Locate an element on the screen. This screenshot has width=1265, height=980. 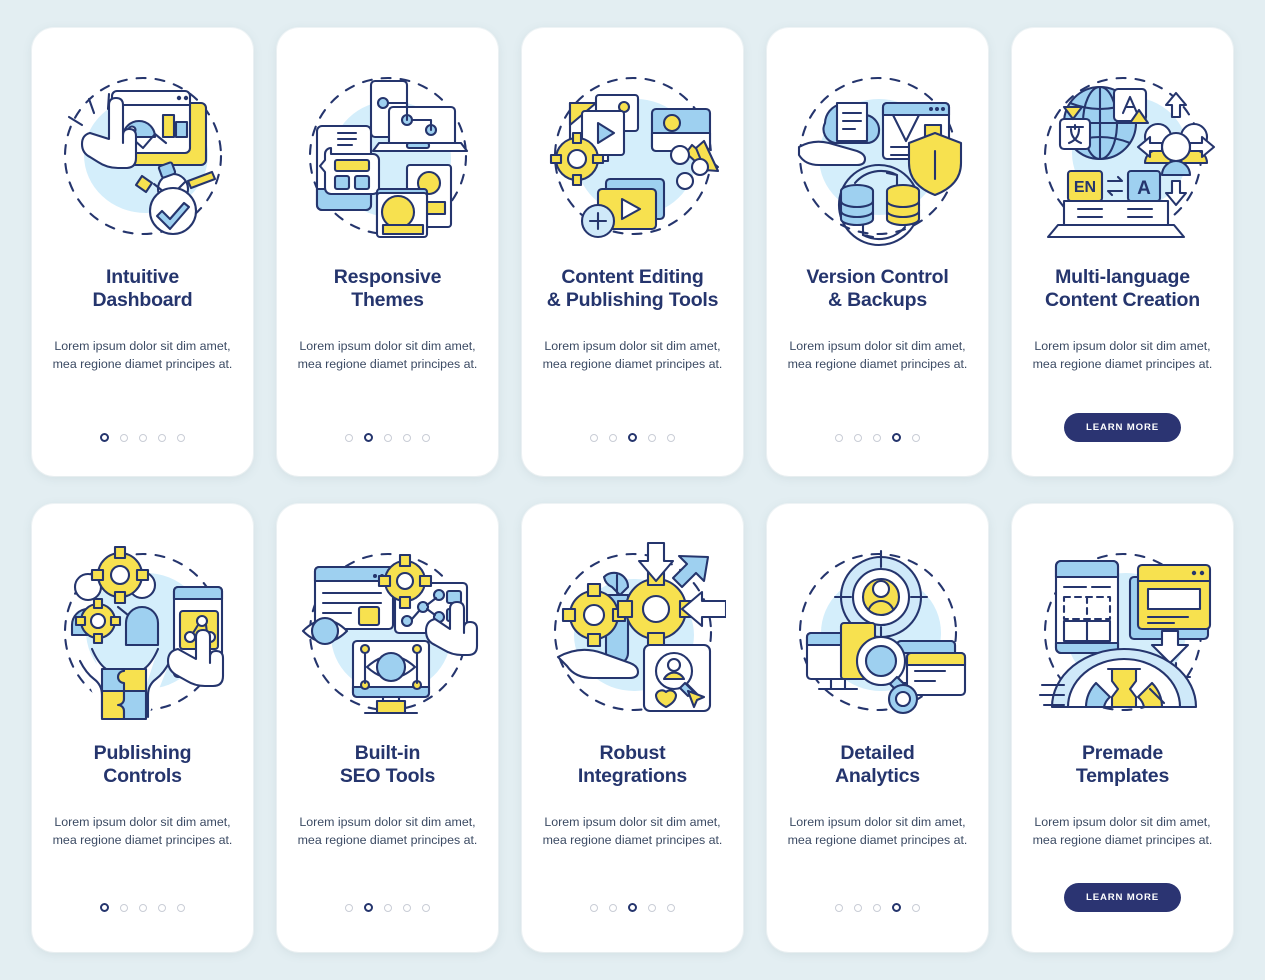
seo-eye-monitor-illustration is located at coordinates (387, 632).